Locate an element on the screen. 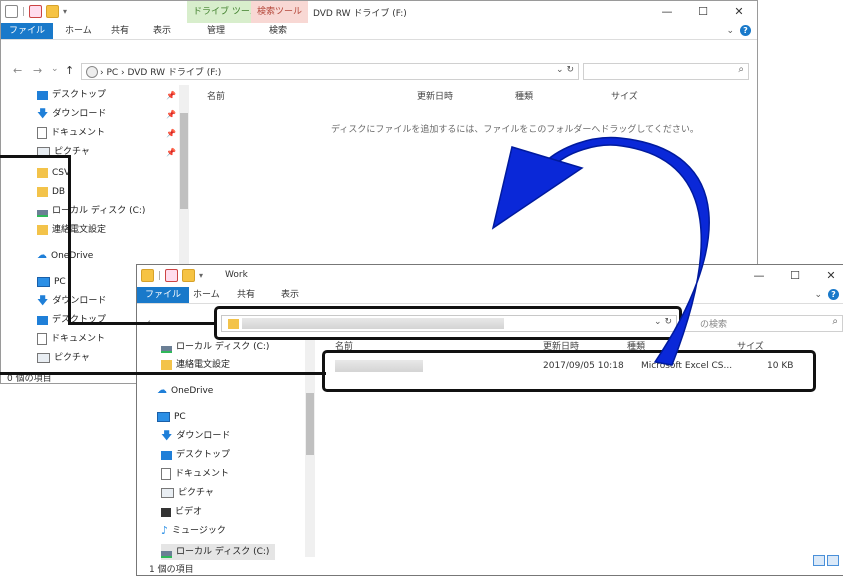  details-view-icon is located at coordinates (819, 560).